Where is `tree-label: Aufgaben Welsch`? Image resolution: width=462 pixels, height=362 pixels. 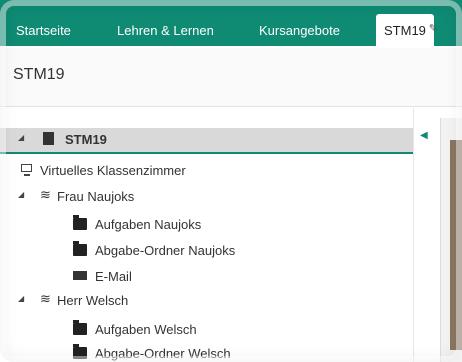
tree-label: Aufgaben Welsch is located at coordinates (146, 329).